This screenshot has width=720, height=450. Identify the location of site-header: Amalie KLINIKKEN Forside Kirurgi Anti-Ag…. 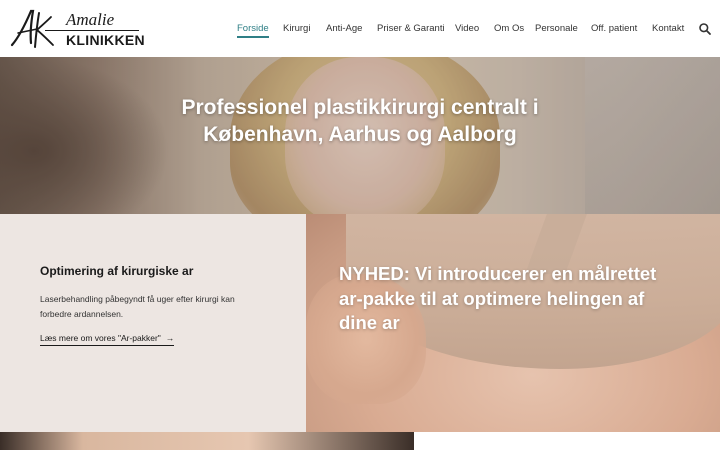
(360, 28).